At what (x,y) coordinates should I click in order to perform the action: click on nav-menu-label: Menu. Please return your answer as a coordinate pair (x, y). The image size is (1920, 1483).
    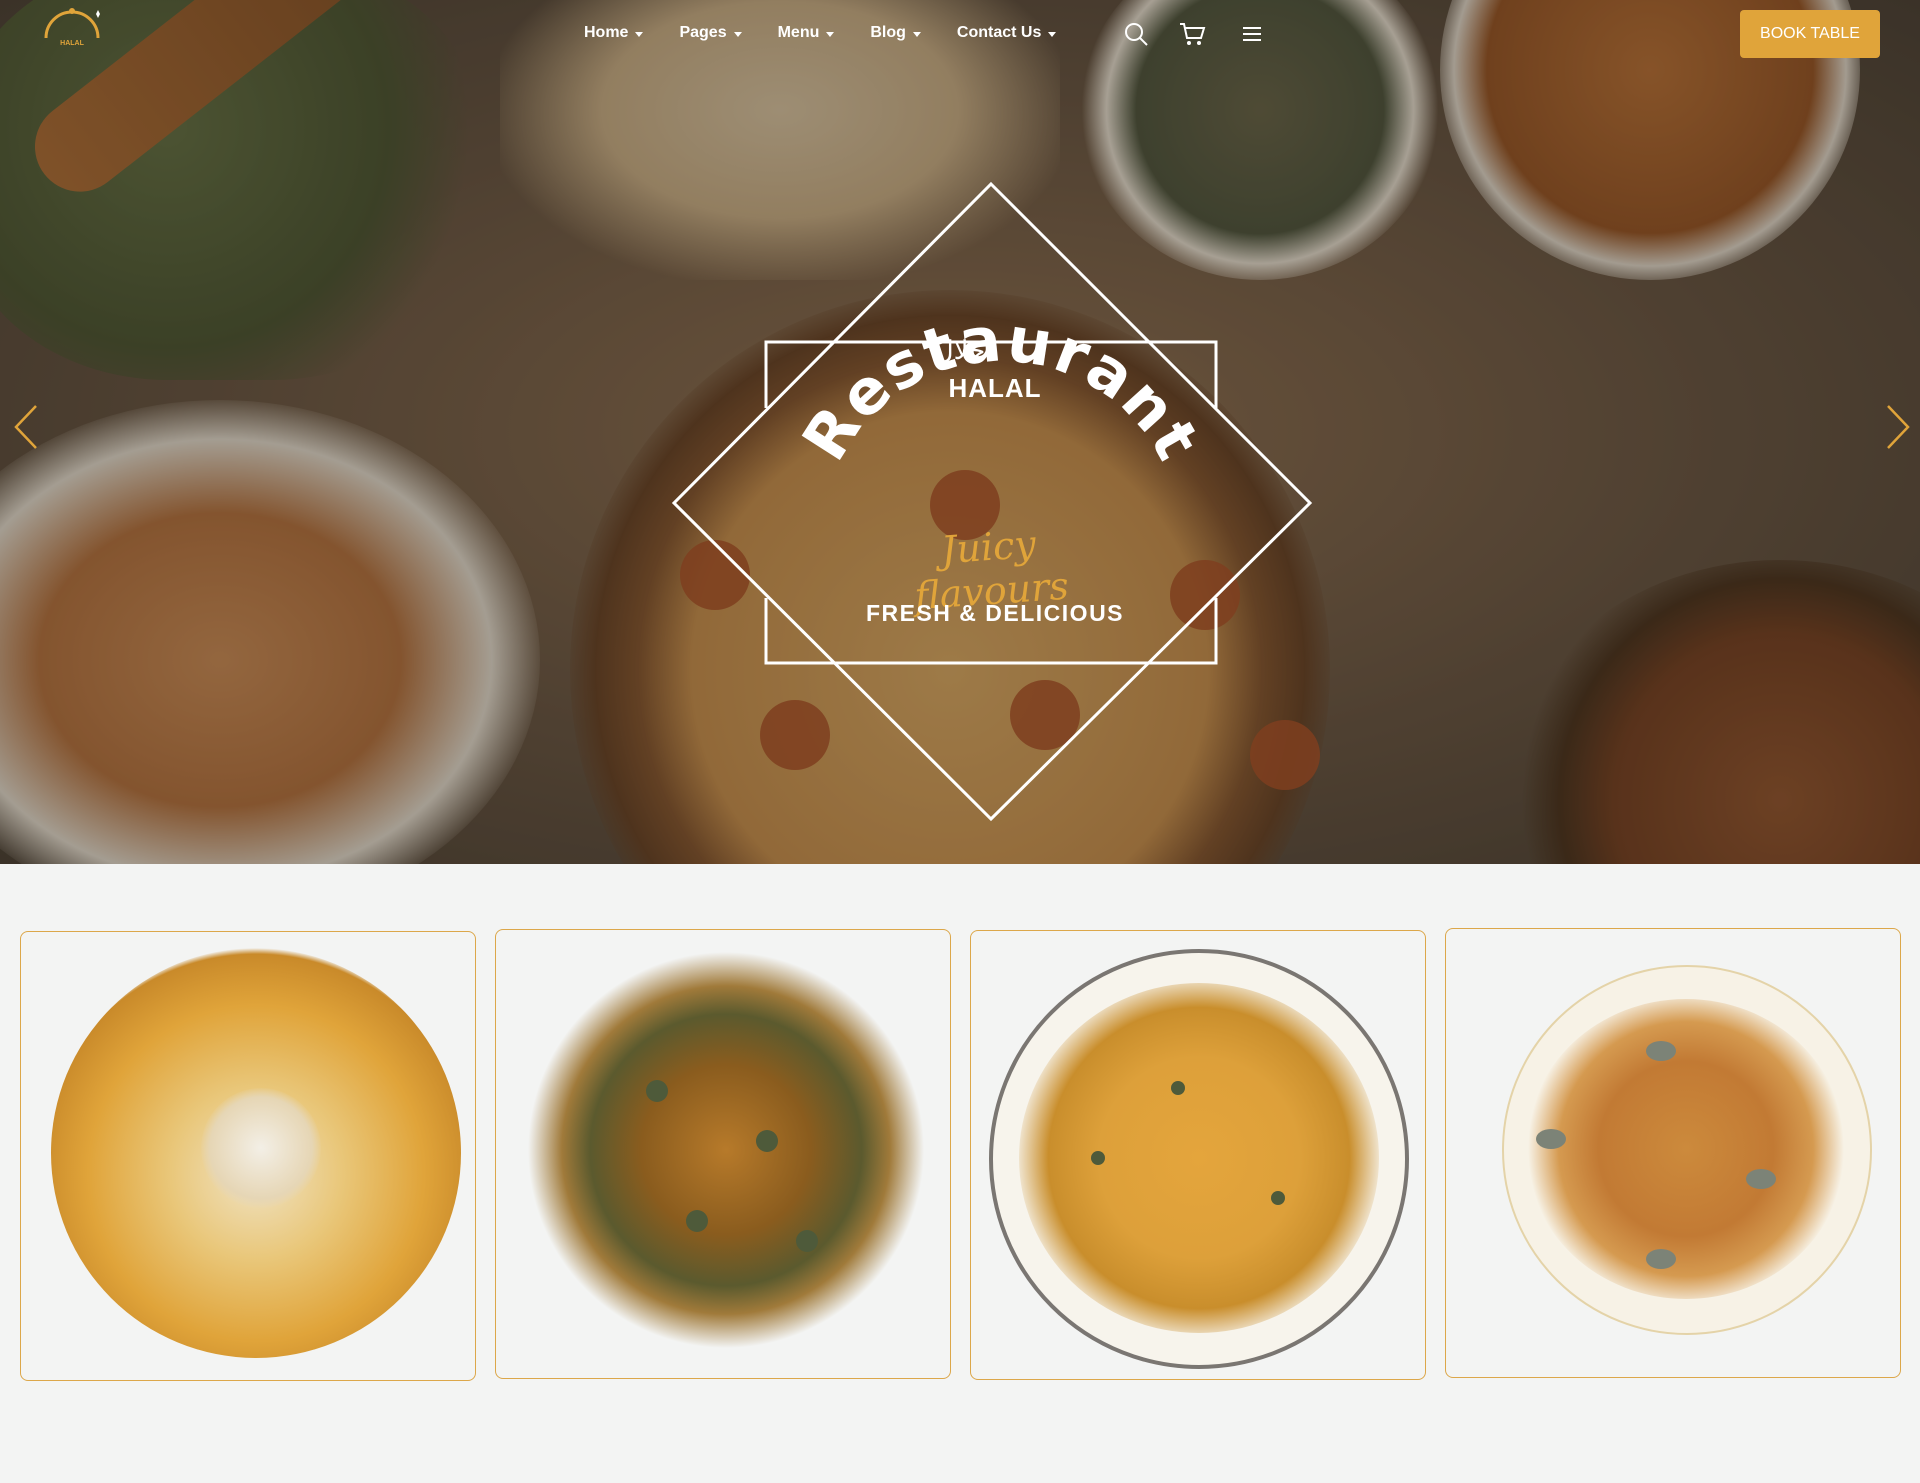
    Looking at the image, I should click on (798, 32).